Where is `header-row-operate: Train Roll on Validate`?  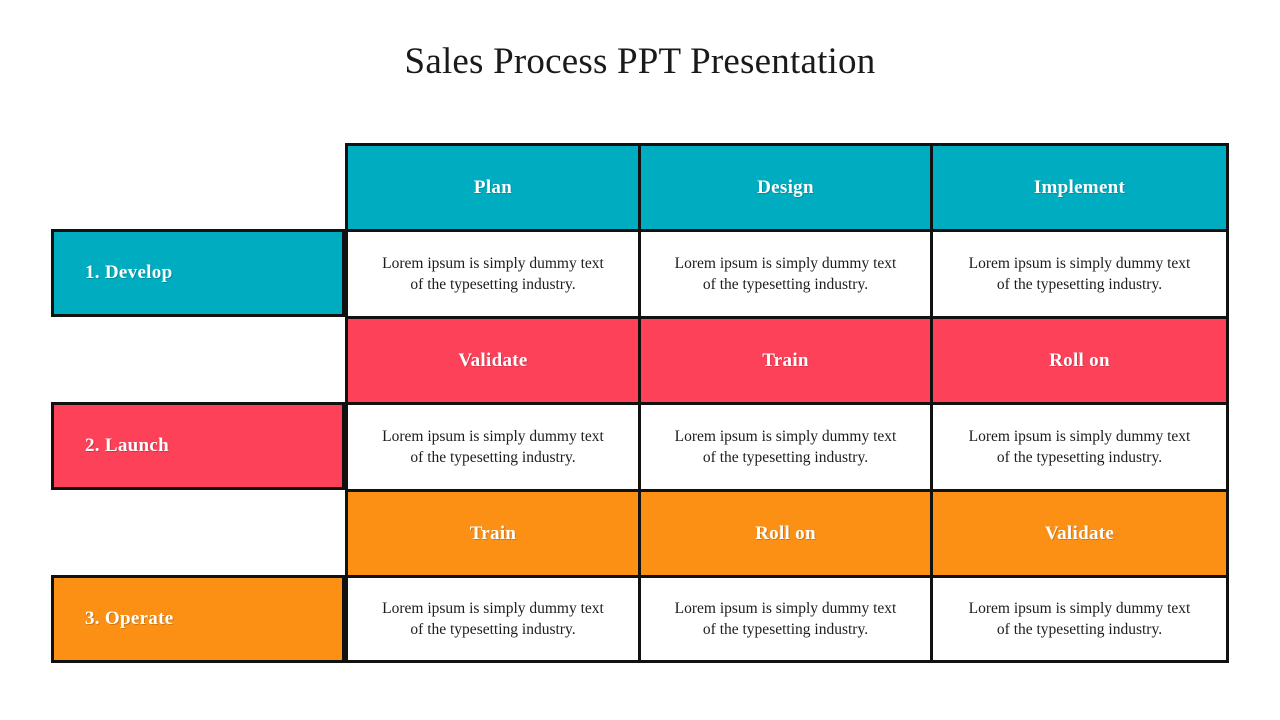 header-row-operate: Train Roll on Validate is located at coordinates (787, 535).